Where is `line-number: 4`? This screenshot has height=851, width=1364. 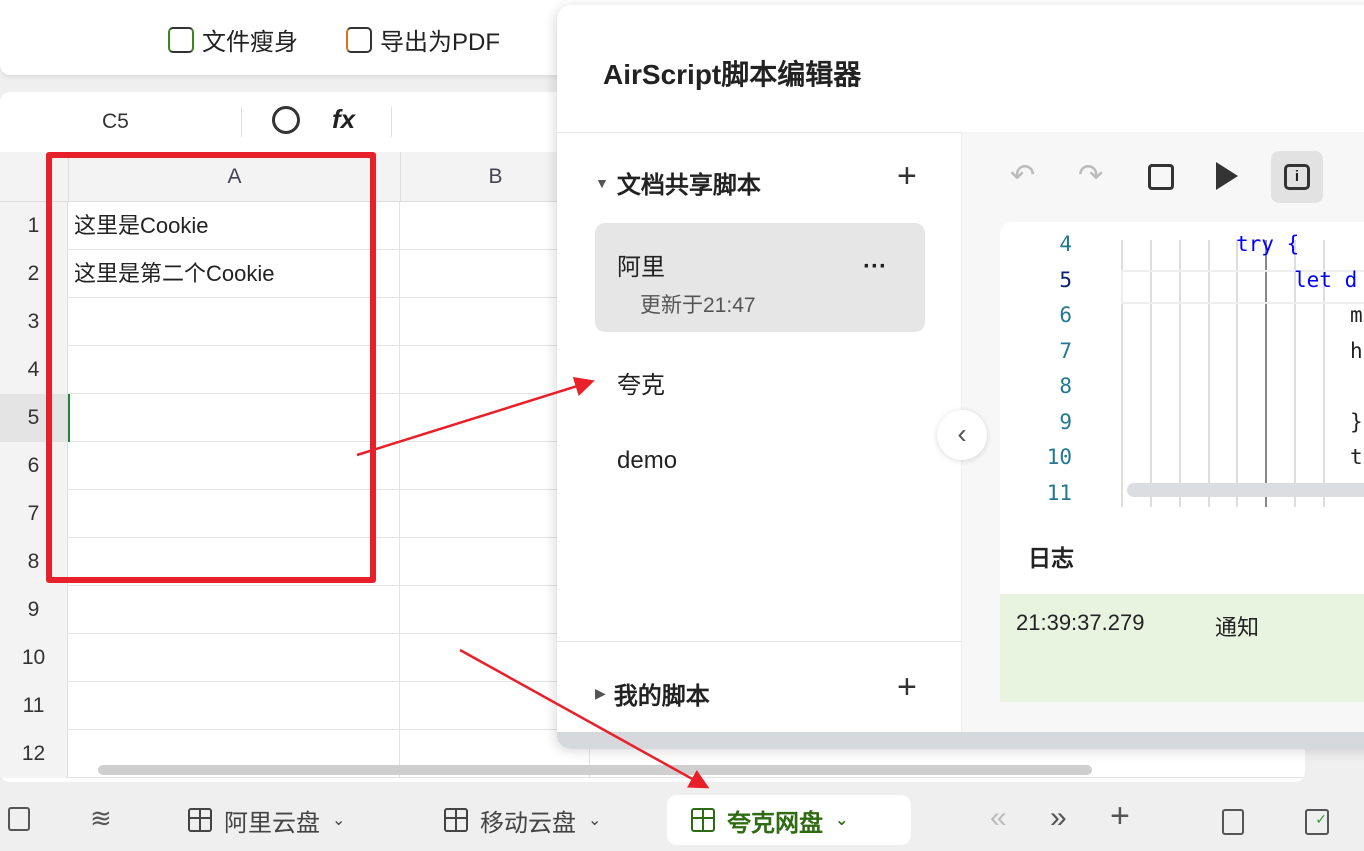
line-number: 4 is located at coordinates (1065, 244).